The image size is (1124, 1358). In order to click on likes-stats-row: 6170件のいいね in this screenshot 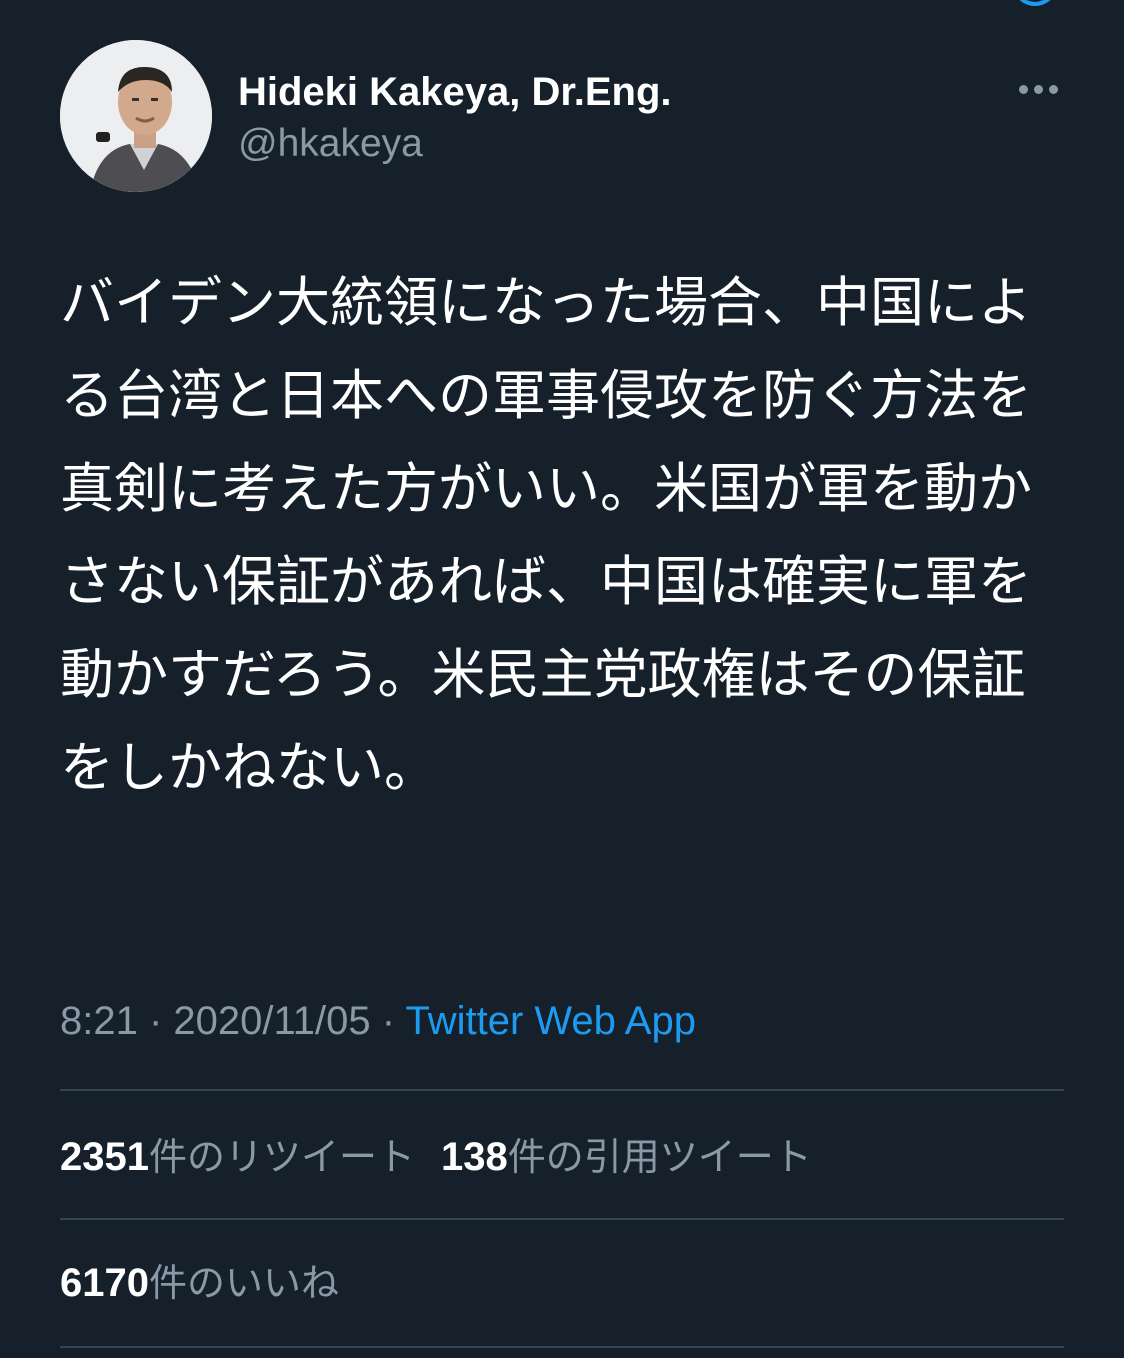, I will do `click(199, 1283)`.